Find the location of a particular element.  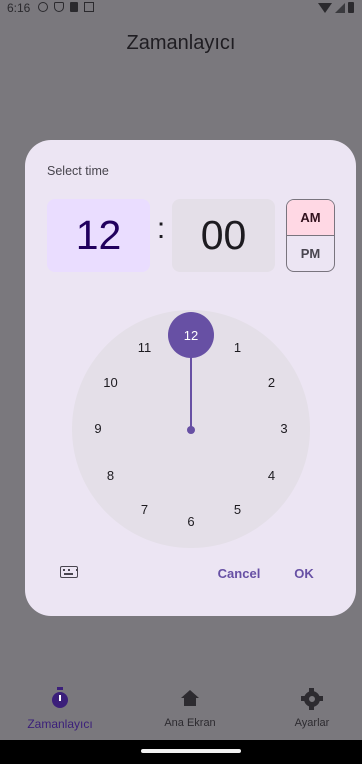

clock-number-10: 10 is located at coordinates (110, 383).